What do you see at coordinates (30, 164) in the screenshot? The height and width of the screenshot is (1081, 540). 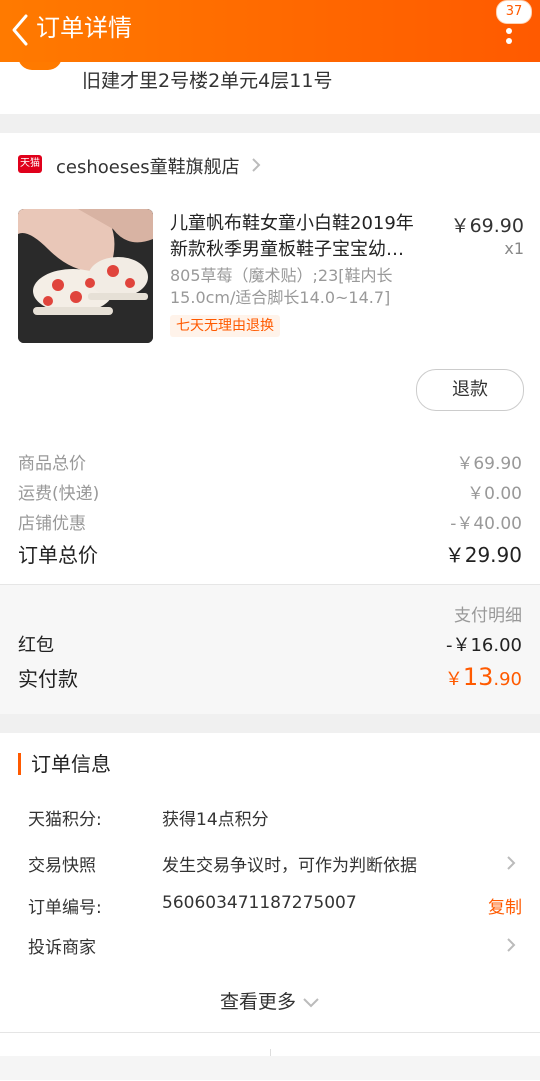 I see `tmall-icon: 天猫` at bounding box center [30, 164].